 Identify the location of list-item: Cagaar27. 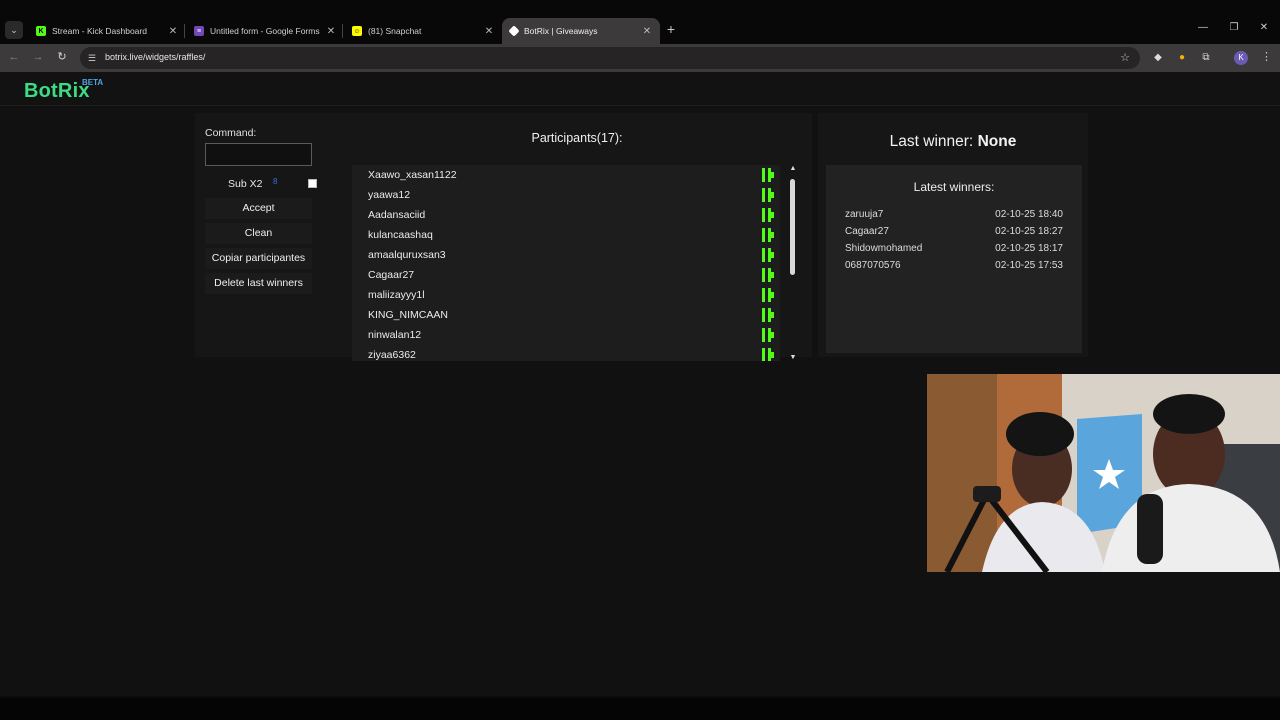
(566, 275).